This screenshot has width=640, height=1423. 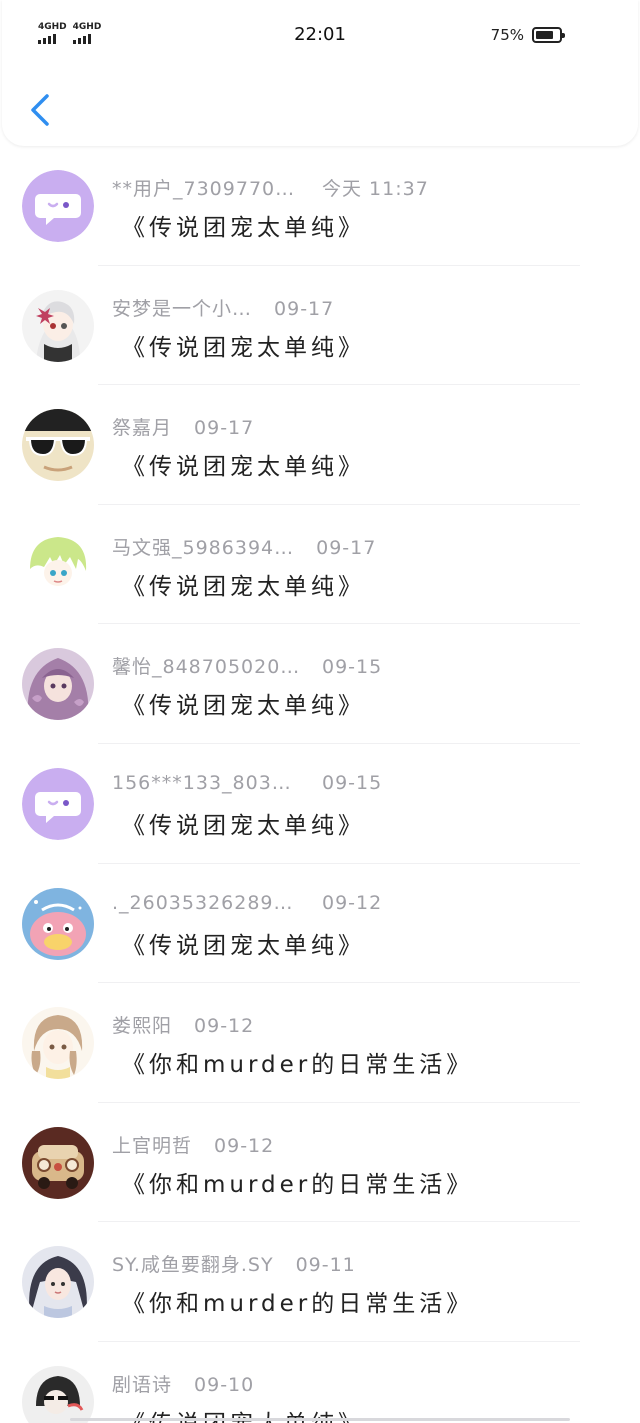 I want to click on timestamp: 09-11, so click(x=325, y=1265).